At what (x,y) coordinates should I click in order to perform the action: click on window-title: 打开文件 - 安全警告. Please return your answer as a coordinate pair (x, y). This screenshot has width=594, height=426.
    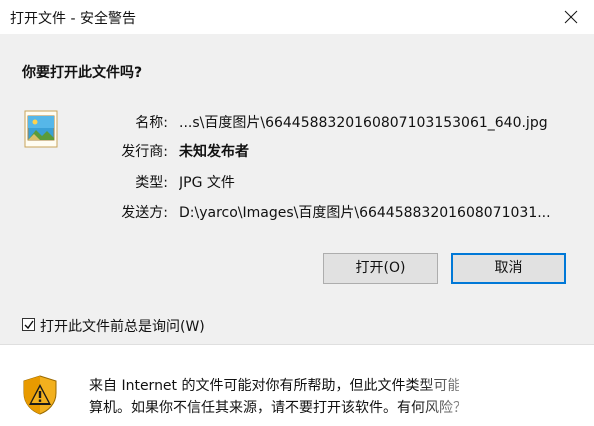
    Looking at the image, I should click on (73, 19).